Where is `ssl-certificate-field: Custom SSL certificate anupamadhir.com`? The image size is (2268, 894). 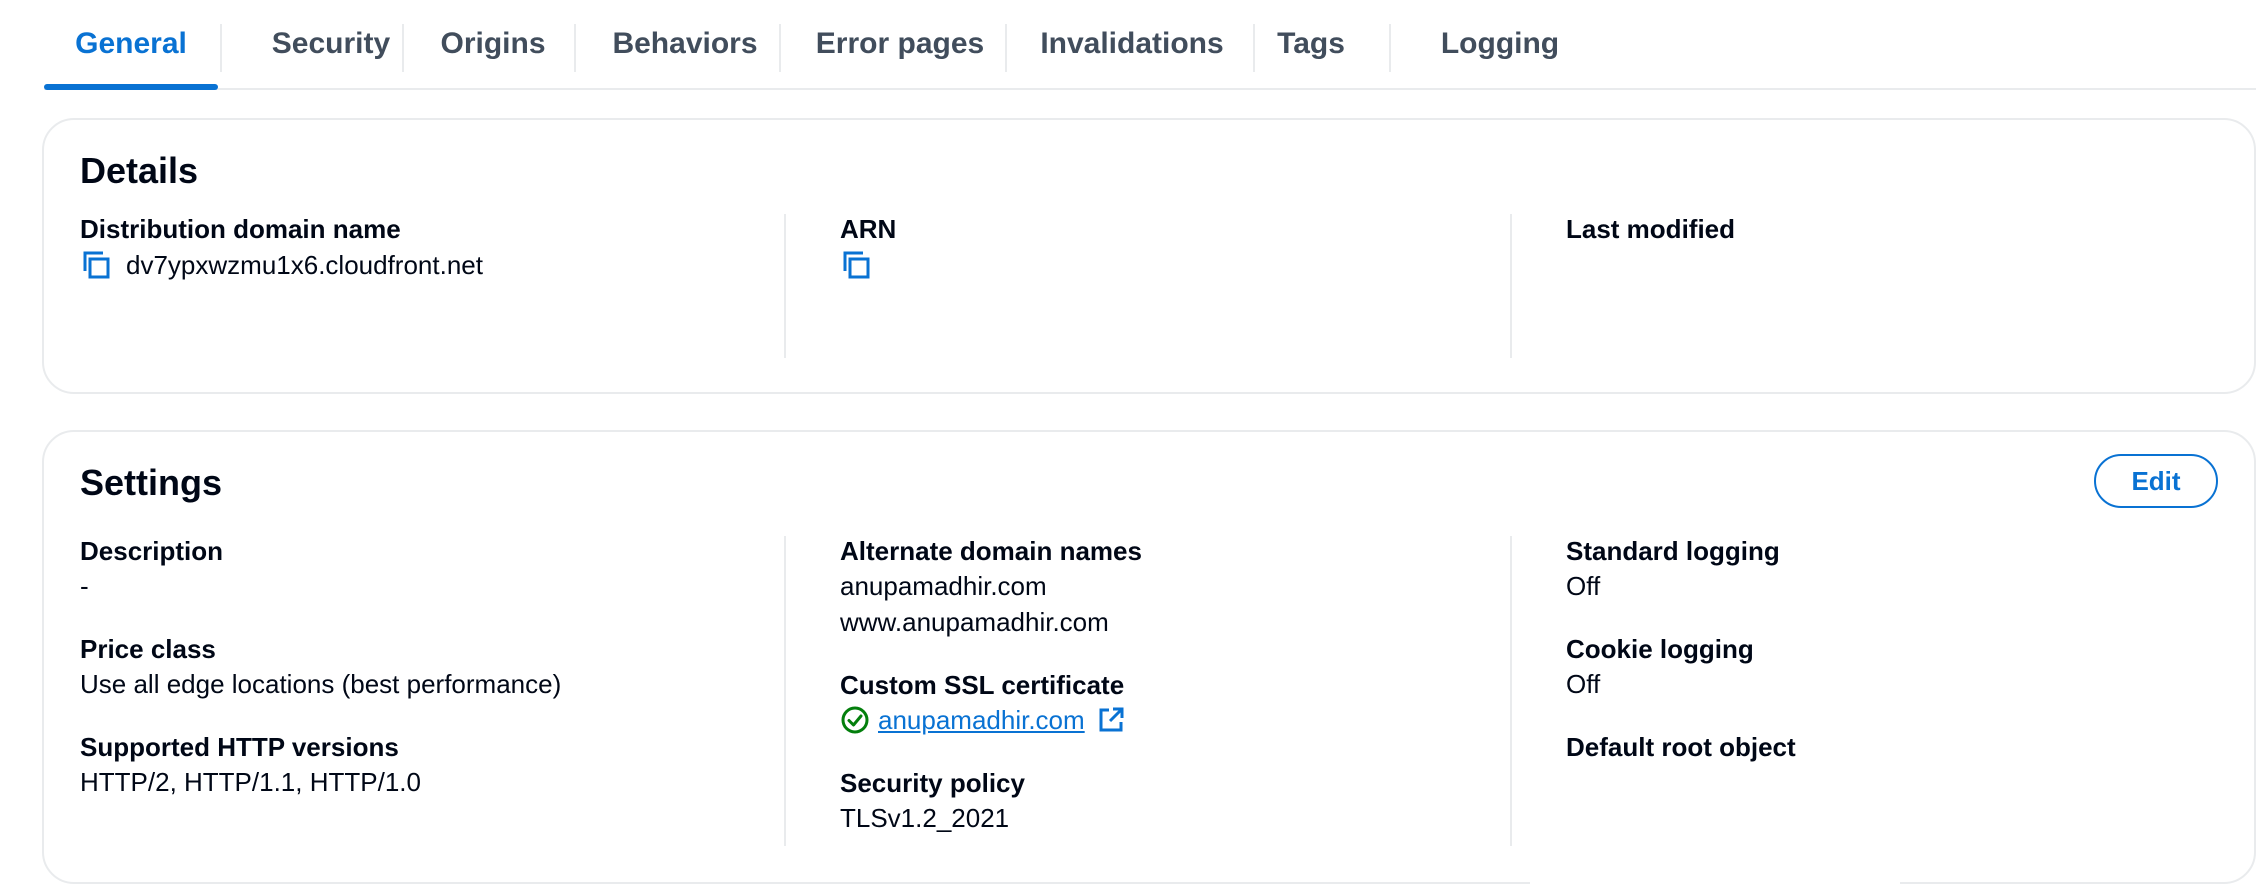 ssl-certificate-field: Custom SSL certificate anupamadhir.com is located at coordinates (1160, 703).